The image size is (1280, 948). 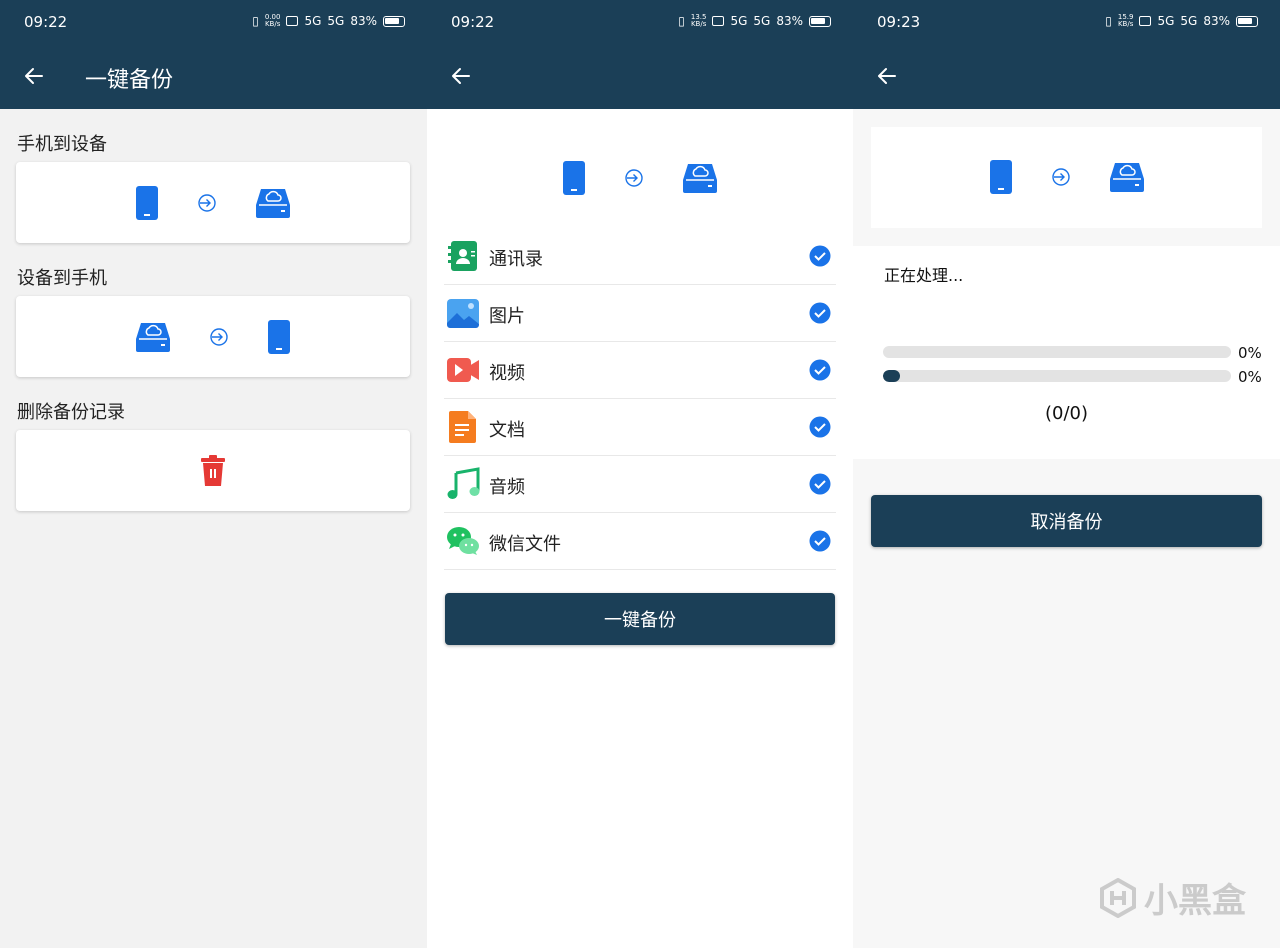 I want to click on list-item-audio: 音频, so click(x=640, y=484).